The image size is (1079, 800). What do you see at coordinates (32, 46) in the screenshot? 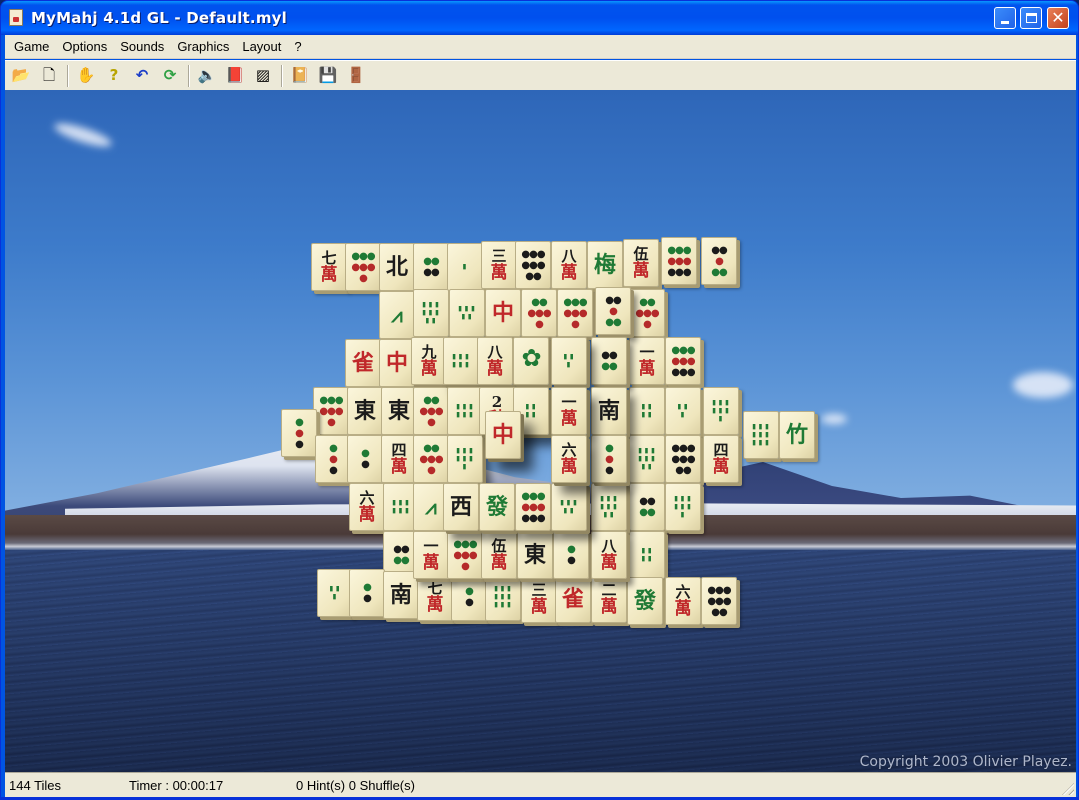
I see `menu-game: Game` at bounding box center [32, 46].